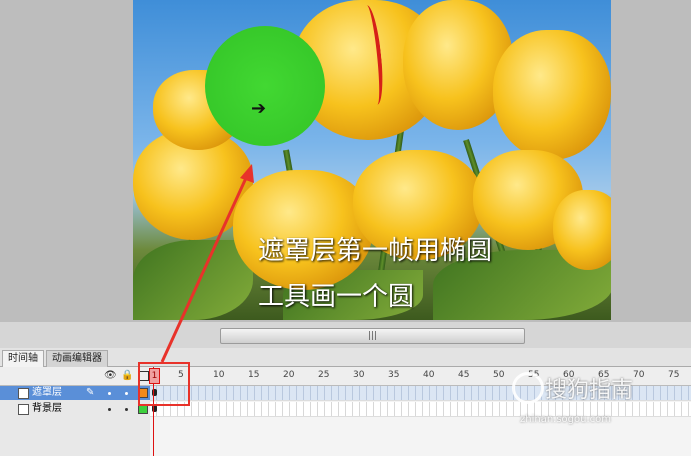  What do you see at coordinates (674, 375) in the screenshot?
I see `ruler-label: 75` at bounding box center [674, 375].